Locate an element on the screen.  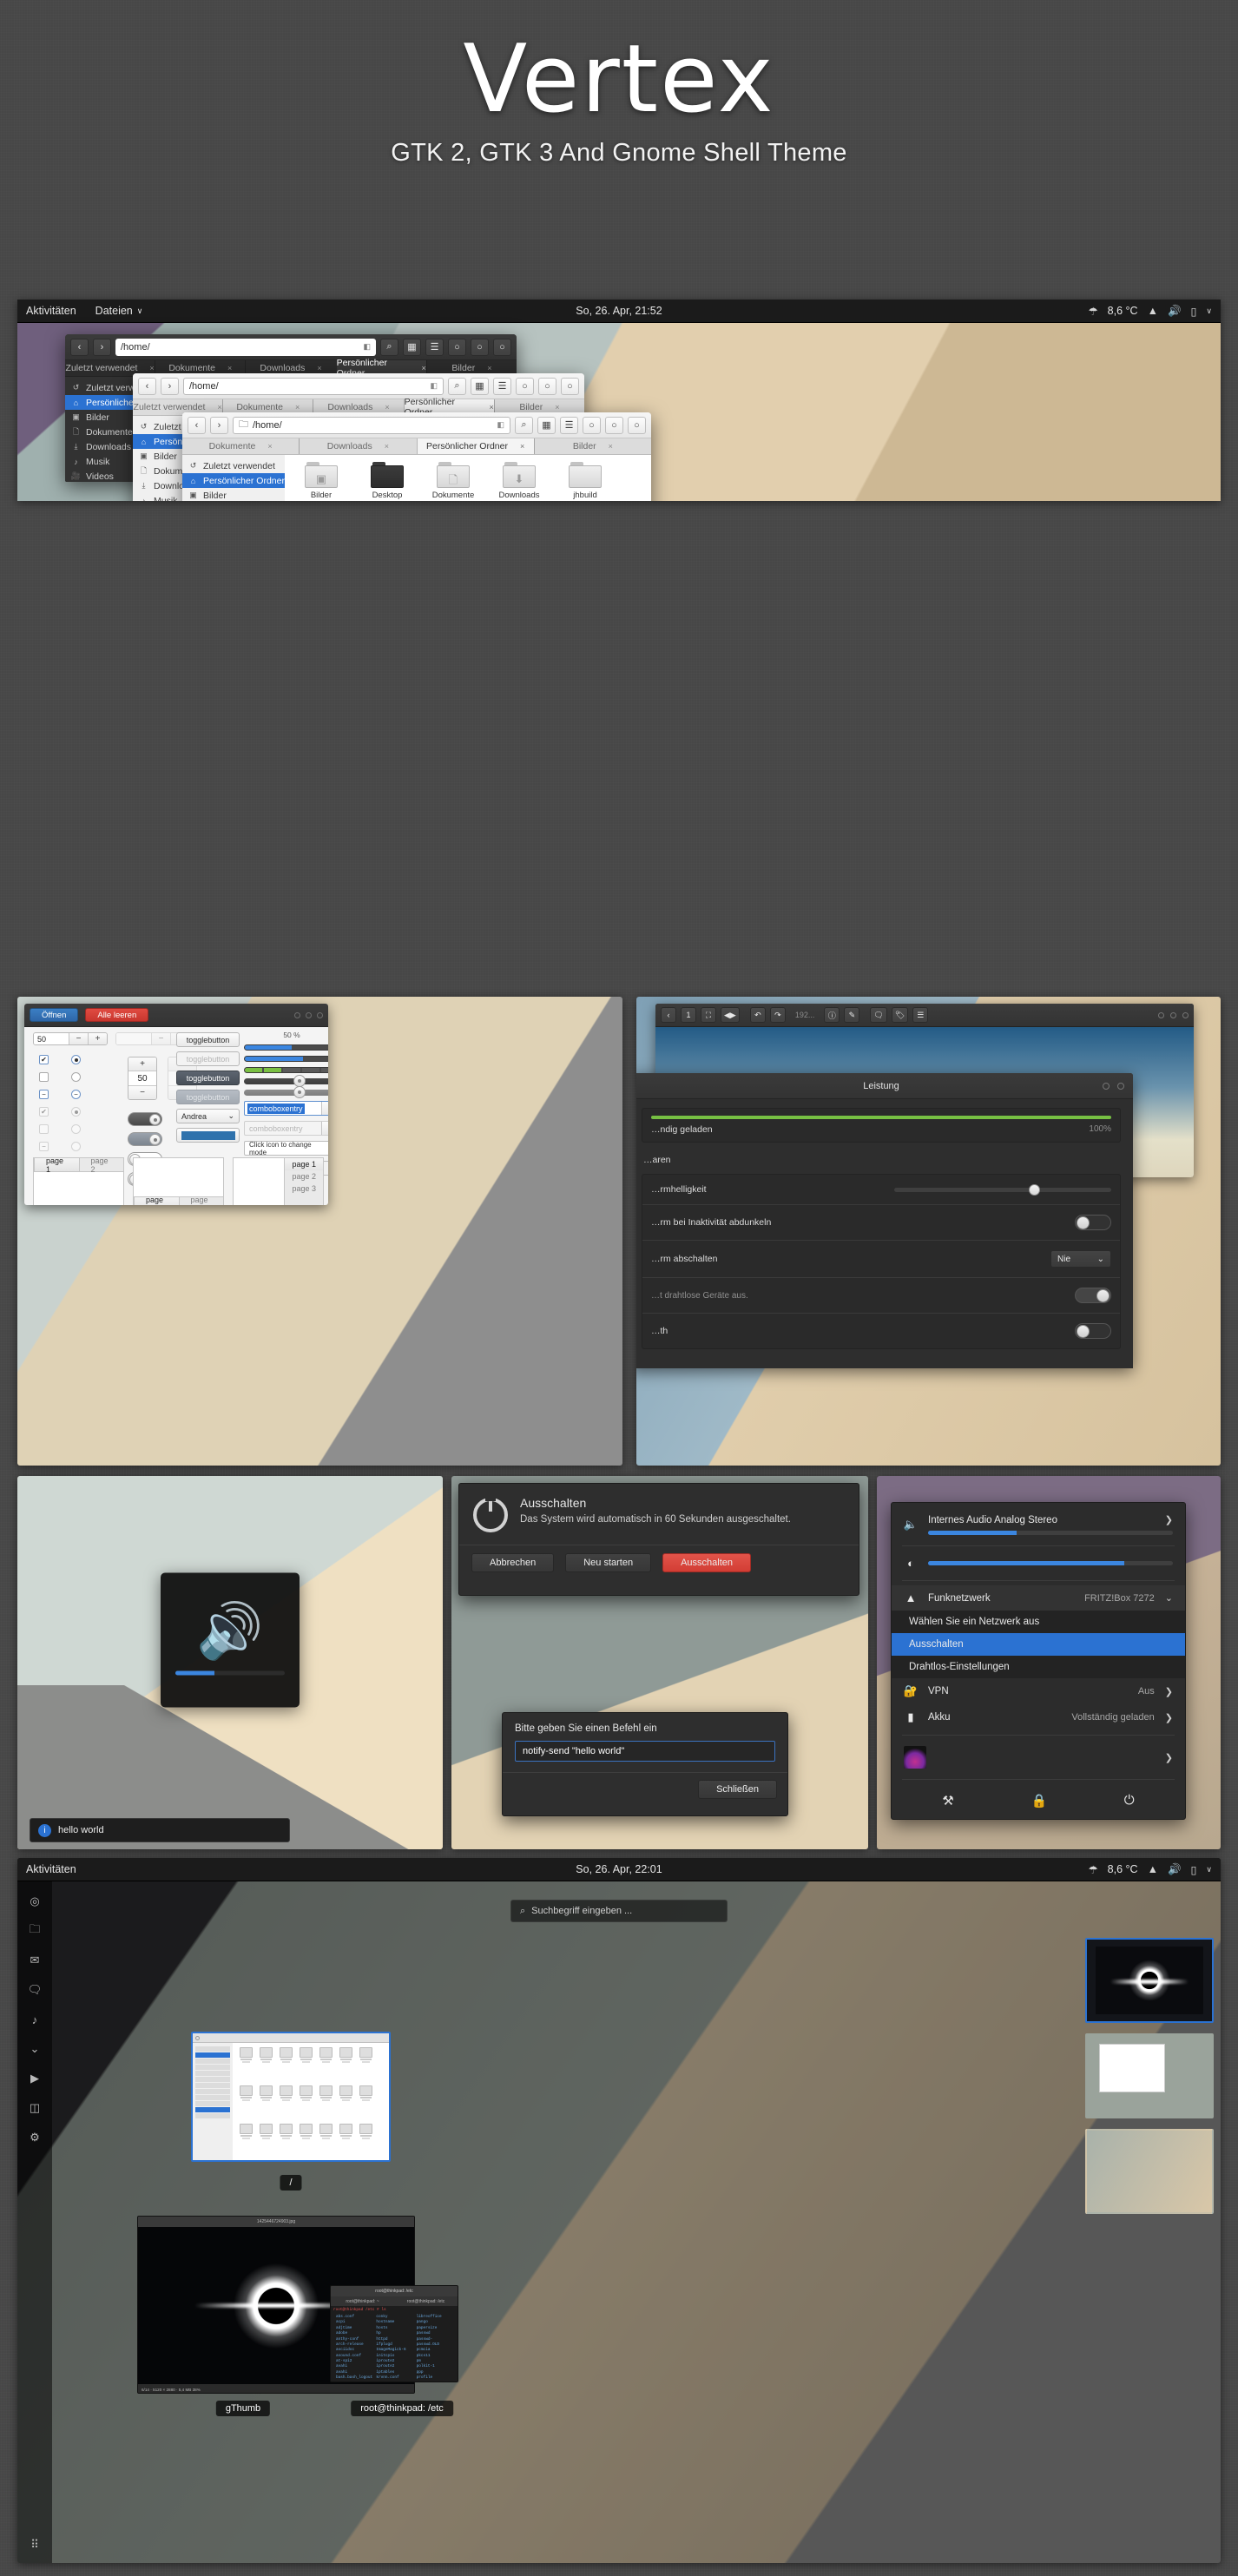
color-button is located at coordinates (208, 1135).